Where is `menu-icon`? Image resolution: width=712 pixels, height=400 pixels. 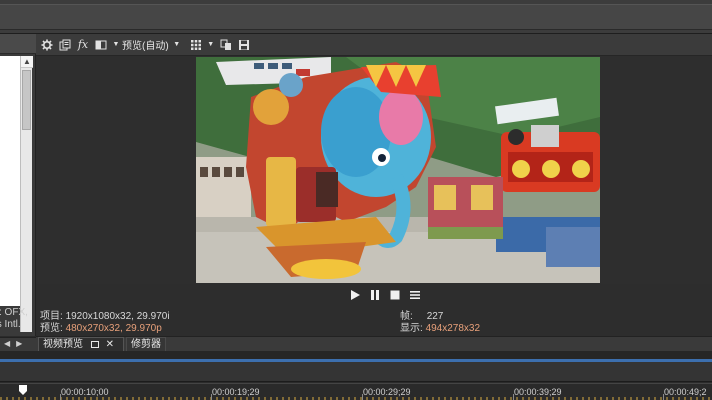
menu-icon is located at coordinates (415, 295).